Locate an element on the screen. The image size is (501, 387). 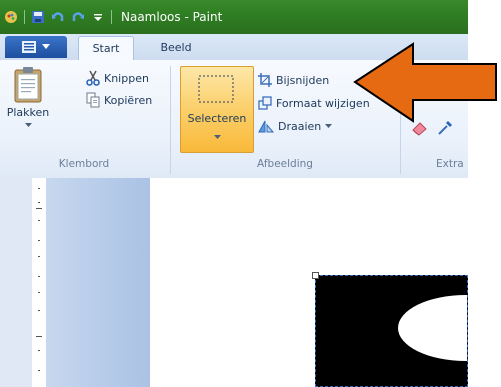
copy-button: Kopiëren is located at coordinates (119, 100).